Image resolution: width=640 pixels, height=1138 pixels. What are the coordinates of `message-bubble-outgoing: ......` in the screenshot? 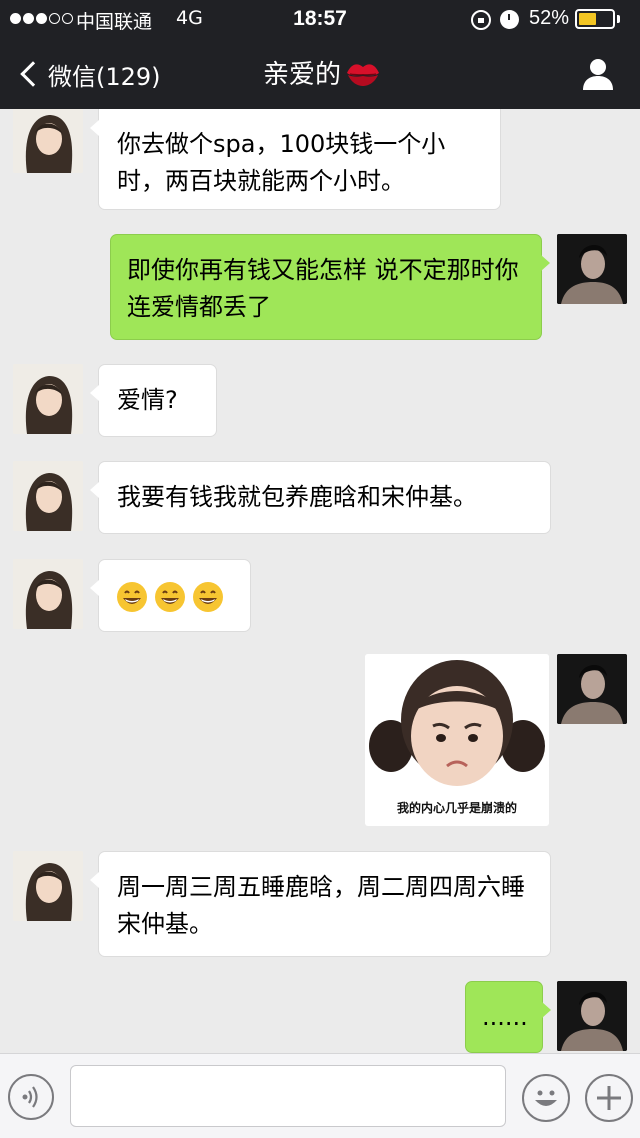 It's located at (508, 1017).